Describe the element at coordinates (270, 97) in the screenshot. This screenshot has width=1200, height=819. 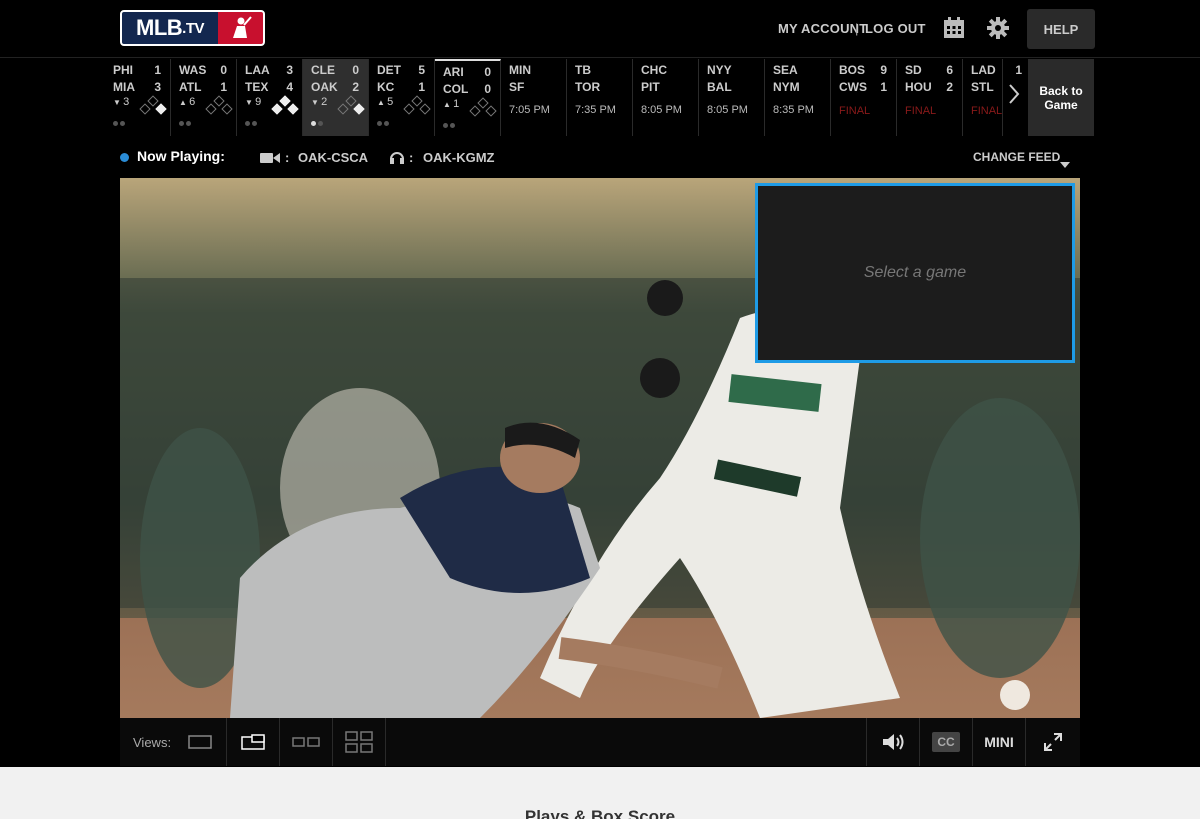
I see `scoreboard-game-laa-tex: LAA TEX 3 4 ▼ 9` at that location.